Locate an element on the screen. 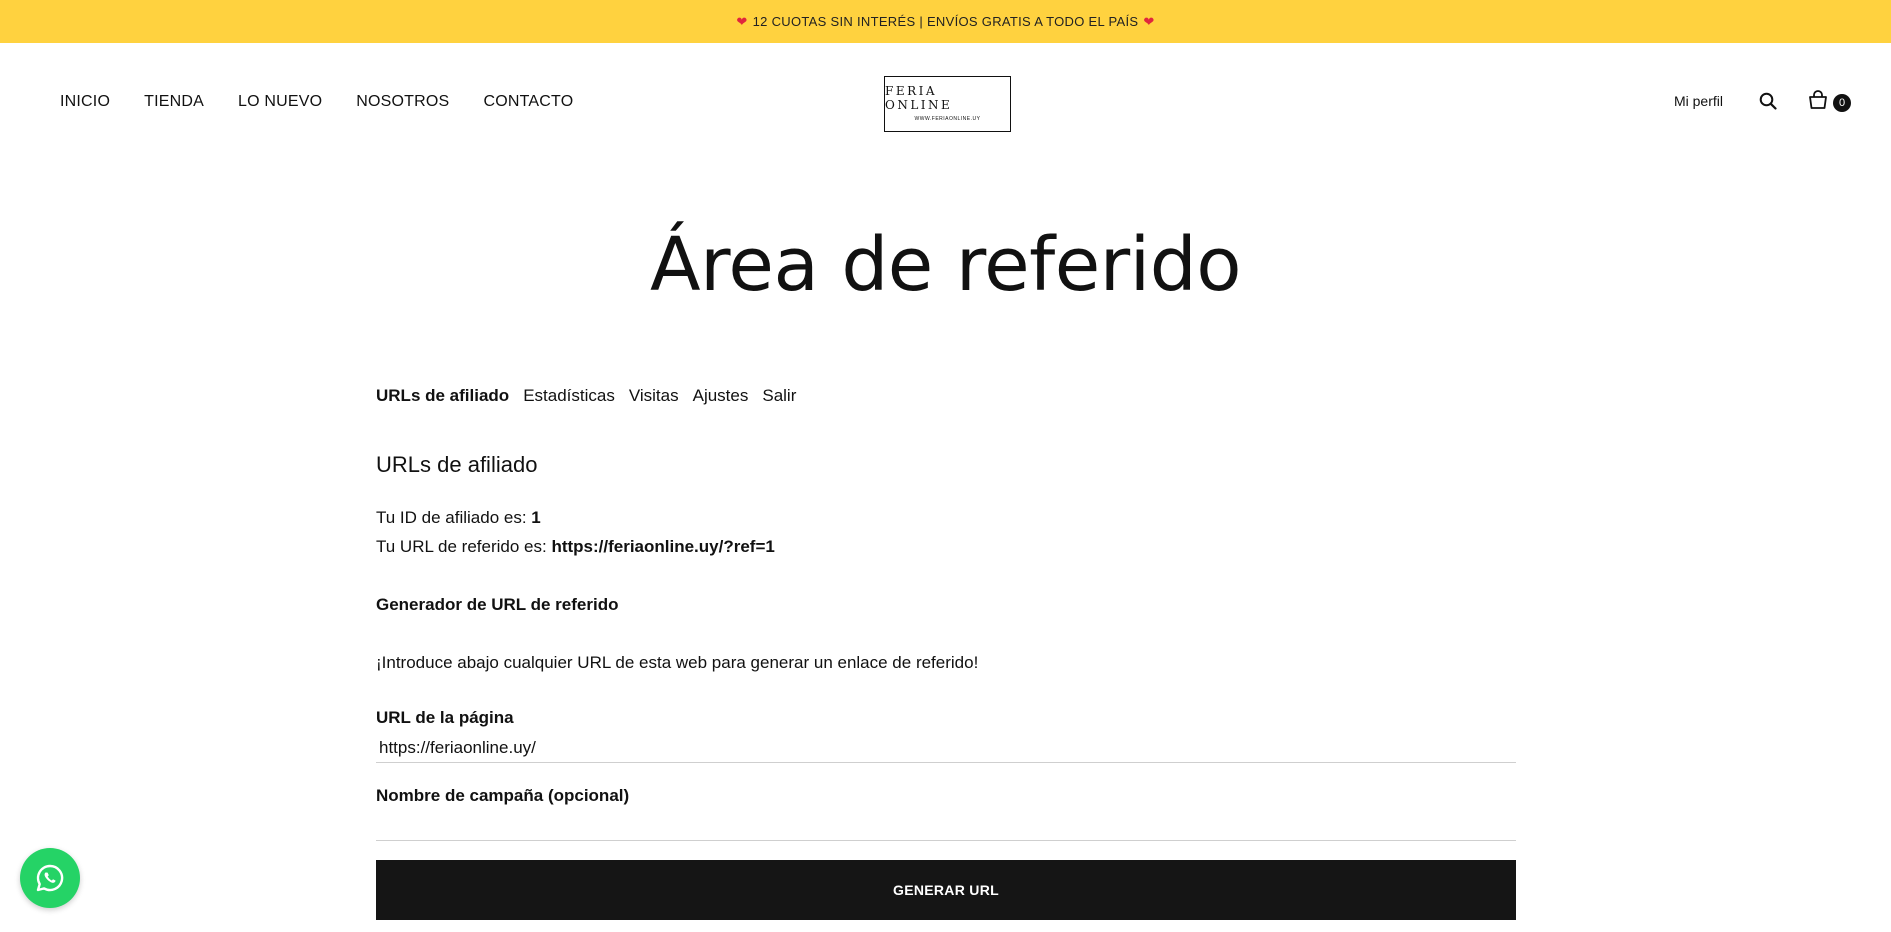 The height and width of the screenshot is (932, 1891). search-icon is located at coordinates (1768, 101).